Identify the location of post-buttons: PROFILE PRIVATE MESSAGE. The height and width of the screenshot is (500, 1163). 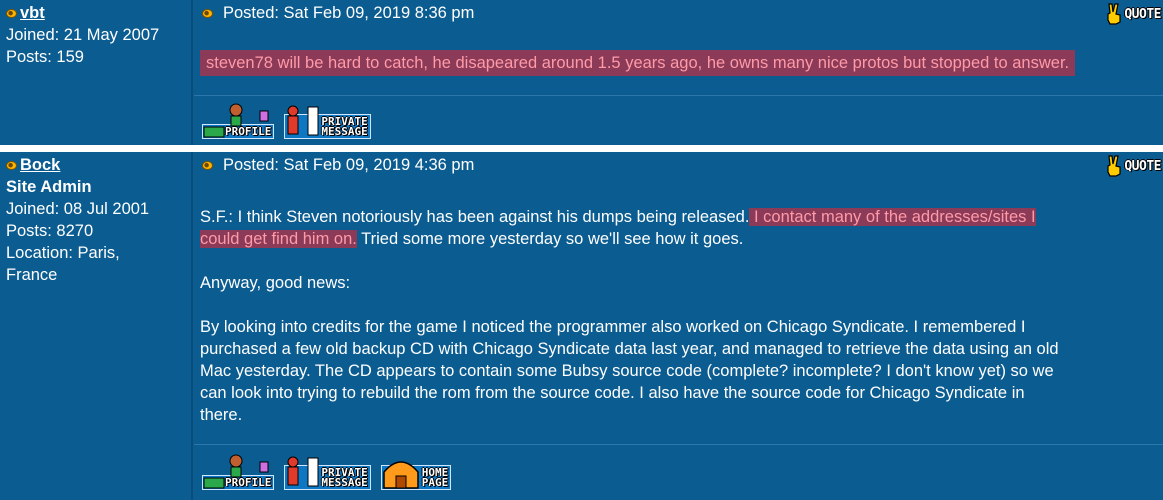
(286, 121).